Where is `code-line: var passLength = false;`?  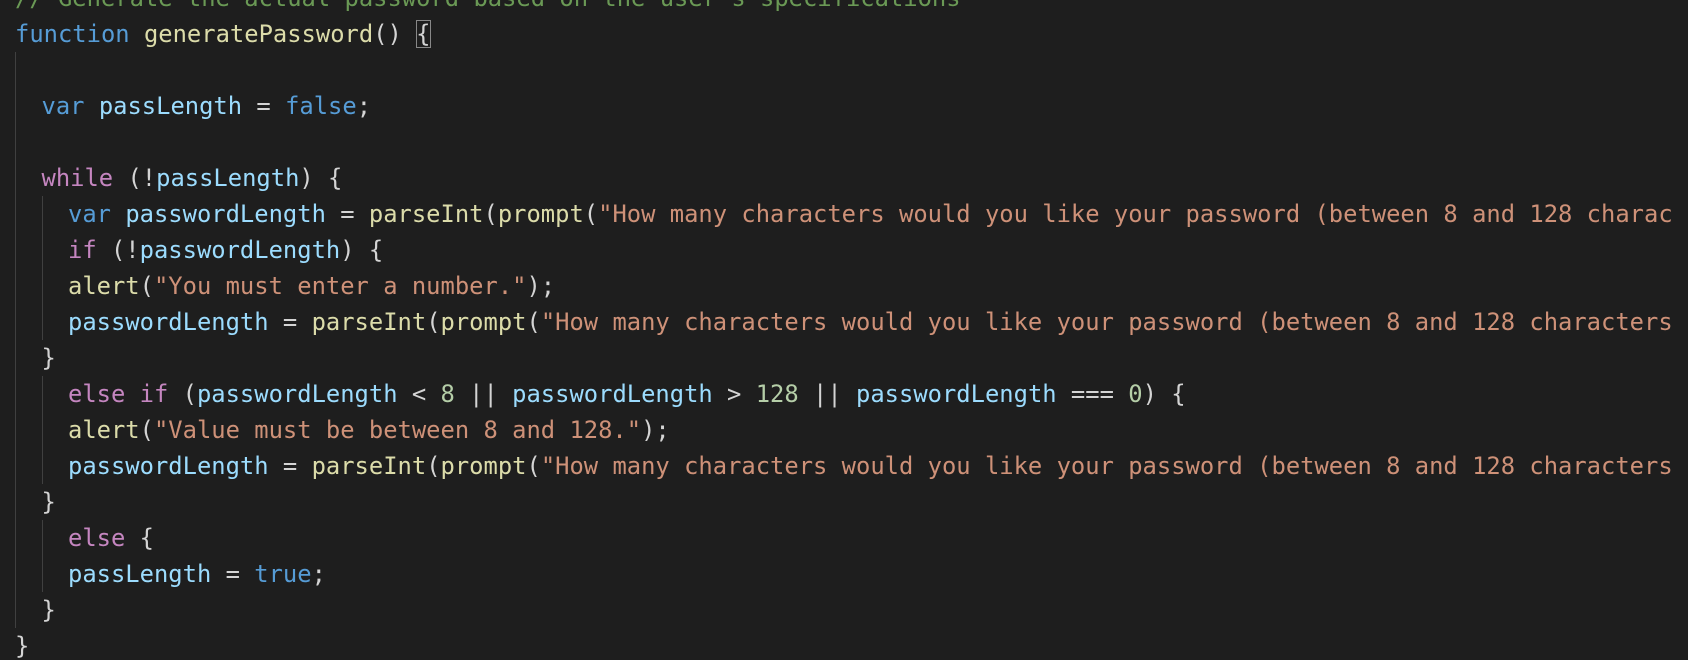 code-line: var passLength = false; is located at coordinates (844, 106).